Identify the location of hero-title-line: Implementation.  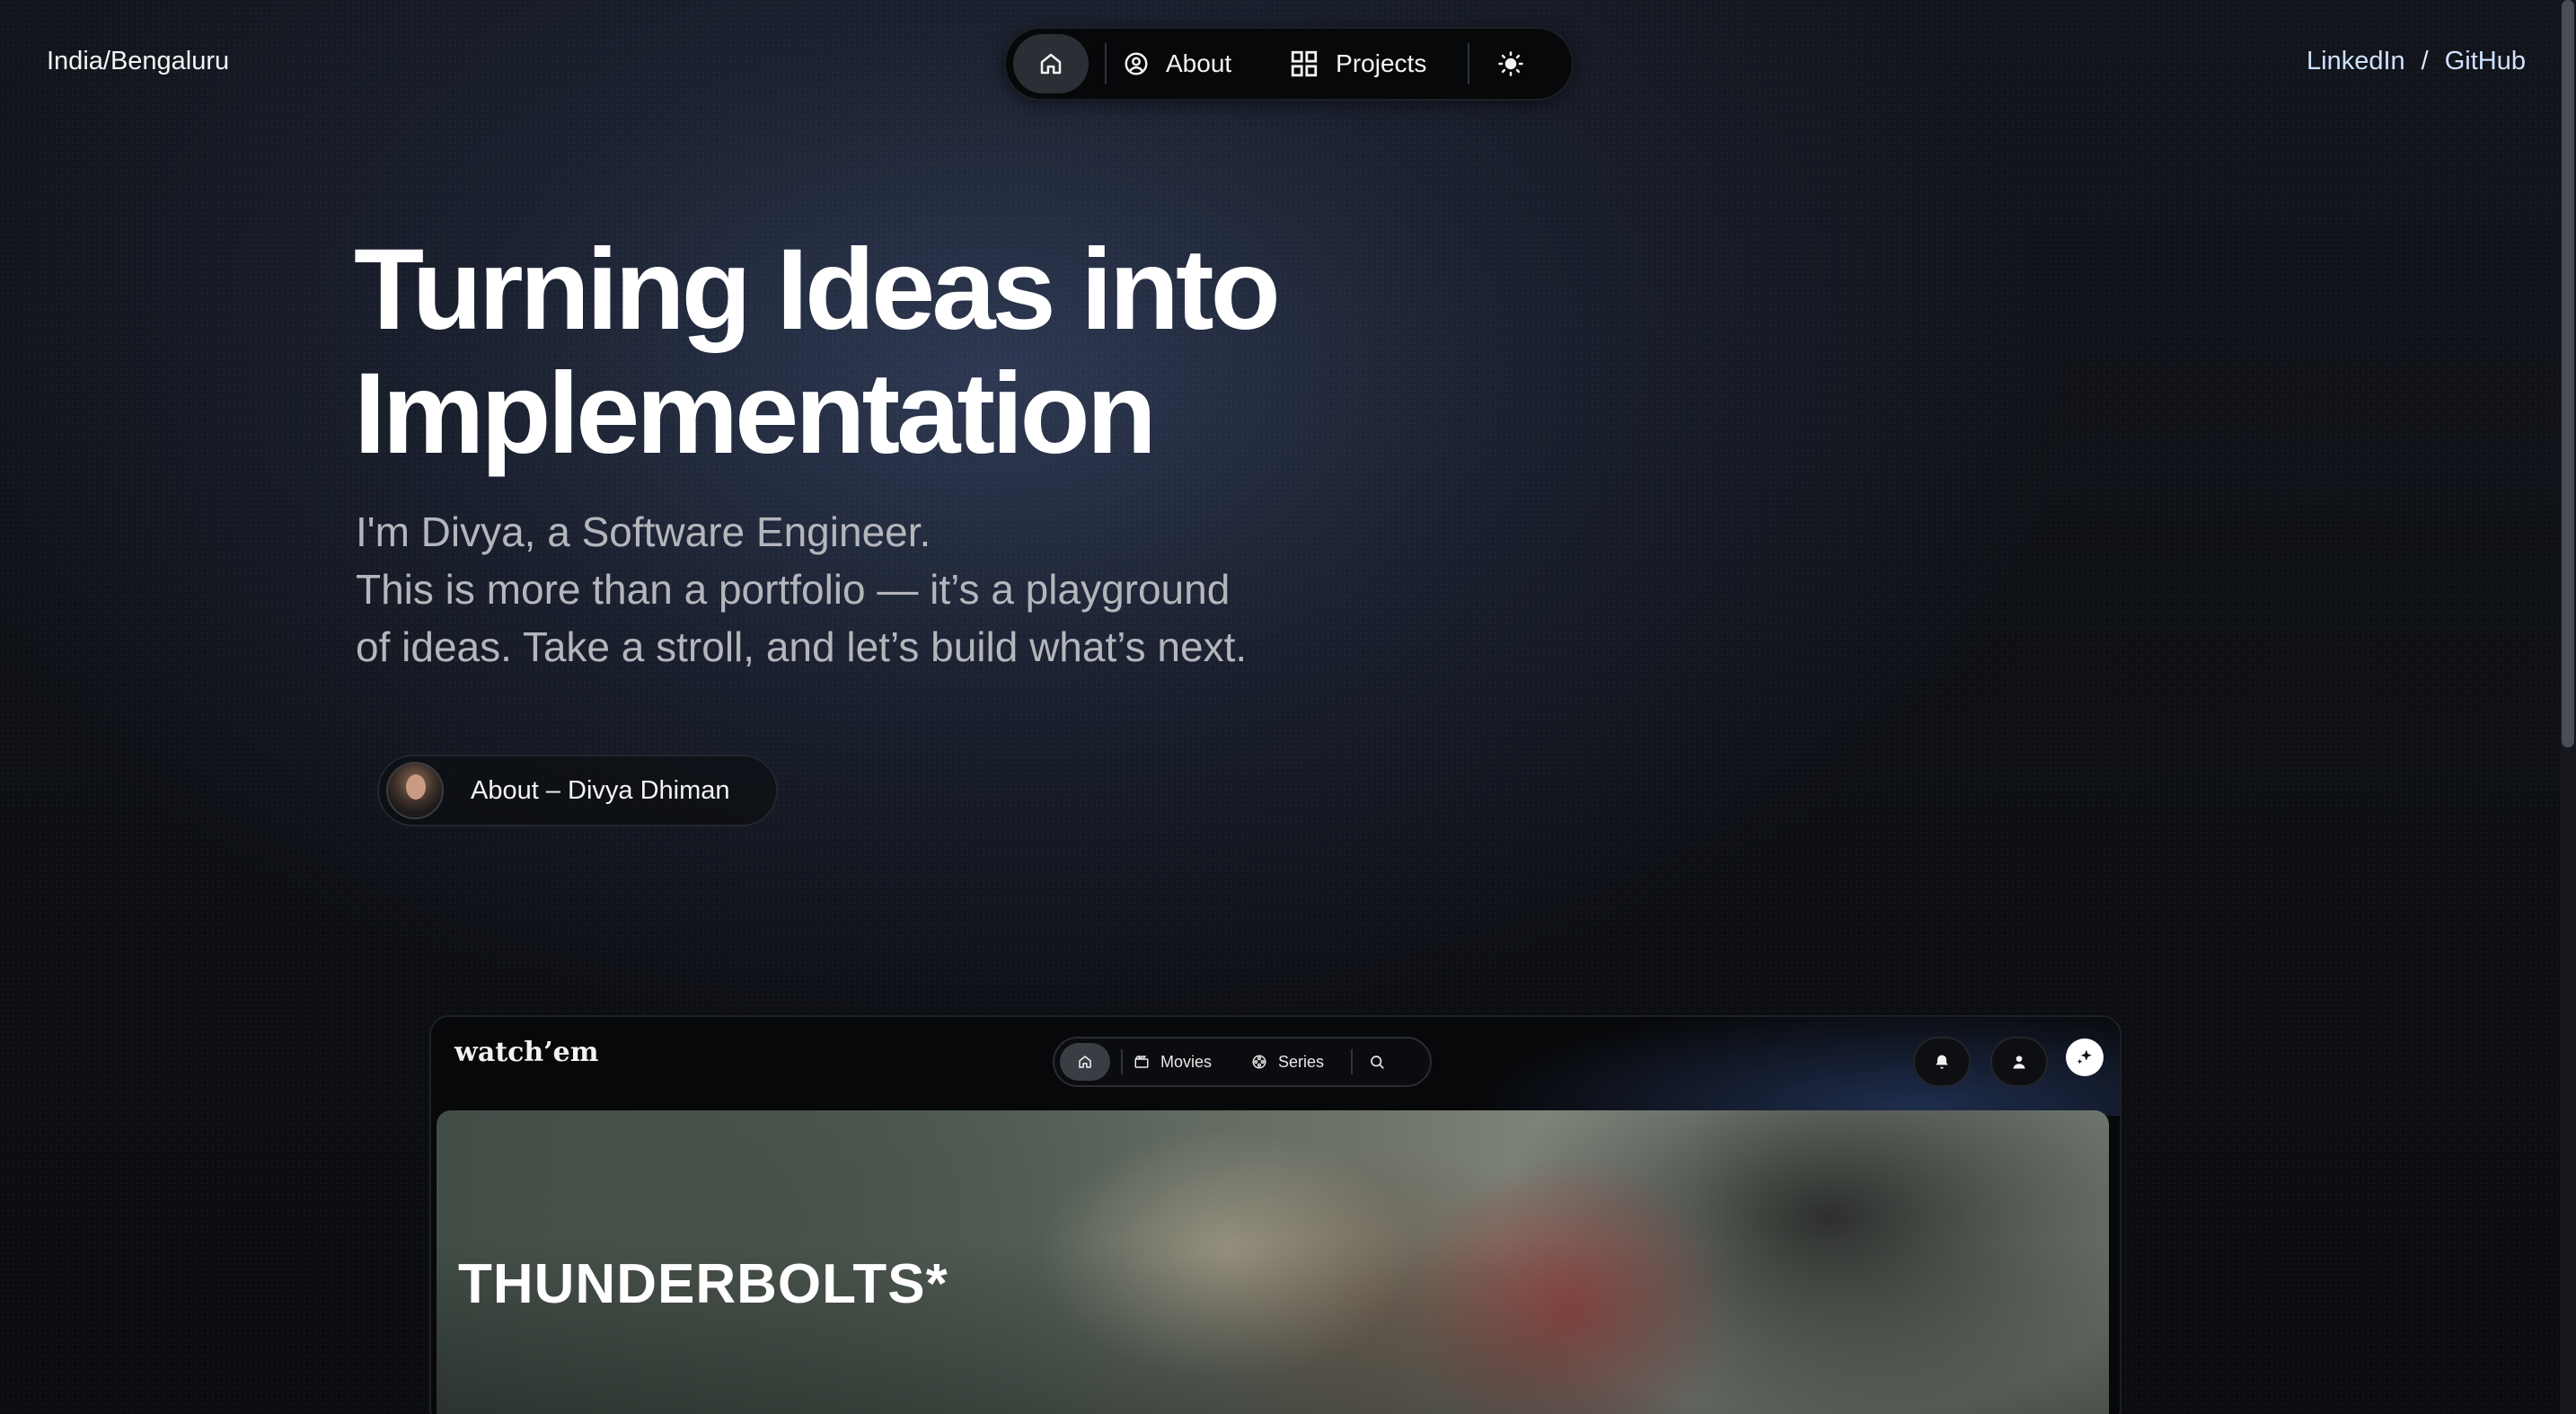
(755, 413).